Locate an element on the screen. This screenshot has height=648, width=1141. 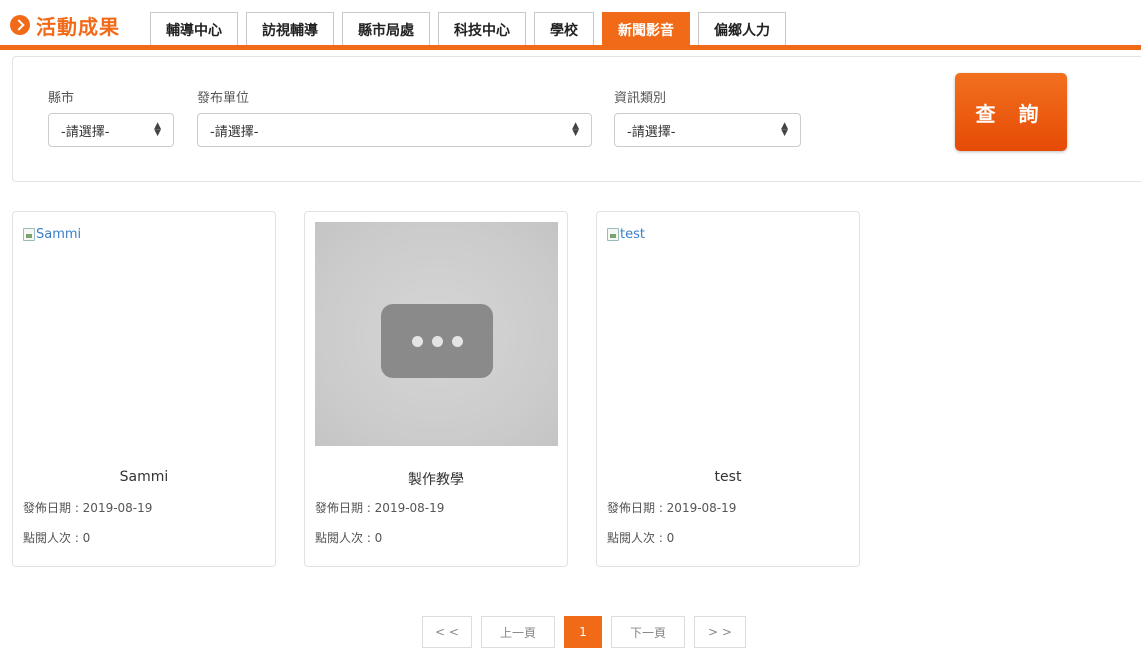
category-select-value: -請選擇- is located at coordinates (651, 132).